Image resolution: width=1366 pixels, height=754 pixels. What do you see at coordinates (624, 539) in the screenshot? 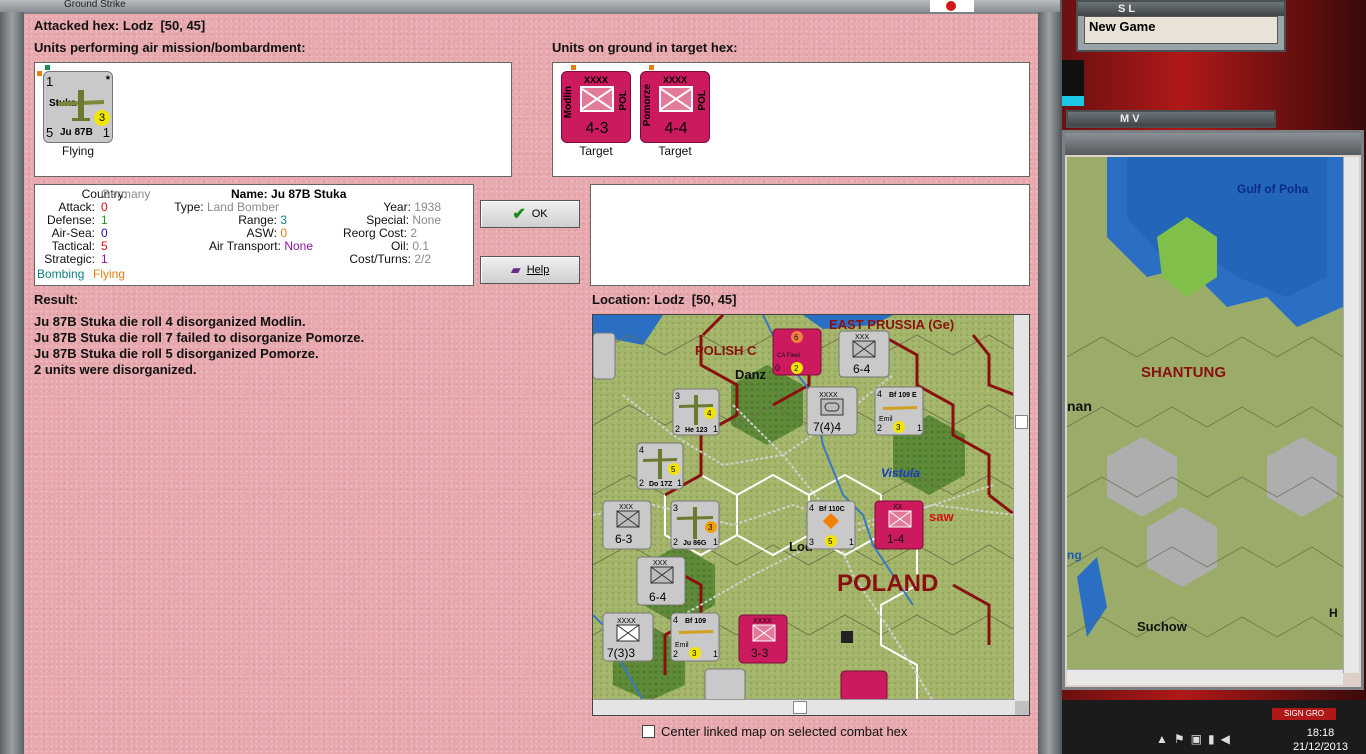
I see `svg-text: 6-3` at bounding box center [624, 539].